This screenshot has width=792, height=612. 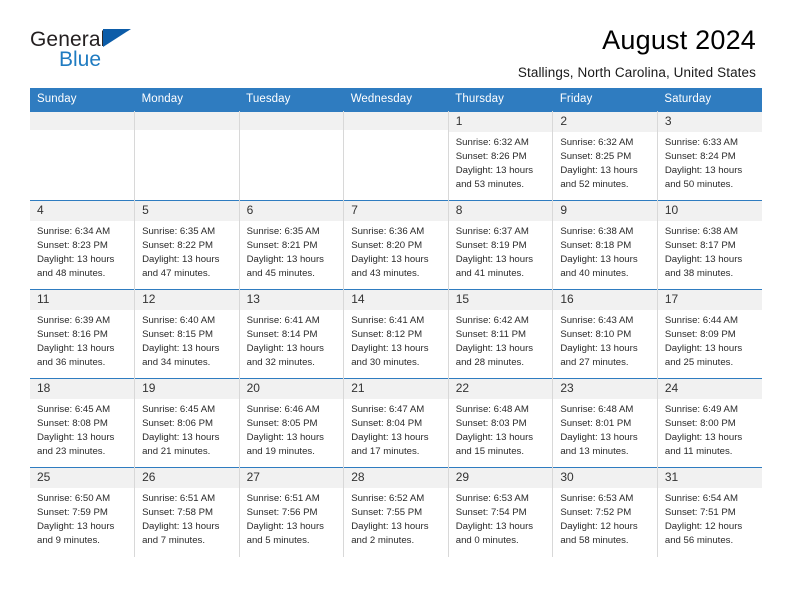 What do you see at coordinates (282, 334) in the screenshot?
I see `sunset-time: Sunset: 8:14 PM` at bounding box center [282, 334].